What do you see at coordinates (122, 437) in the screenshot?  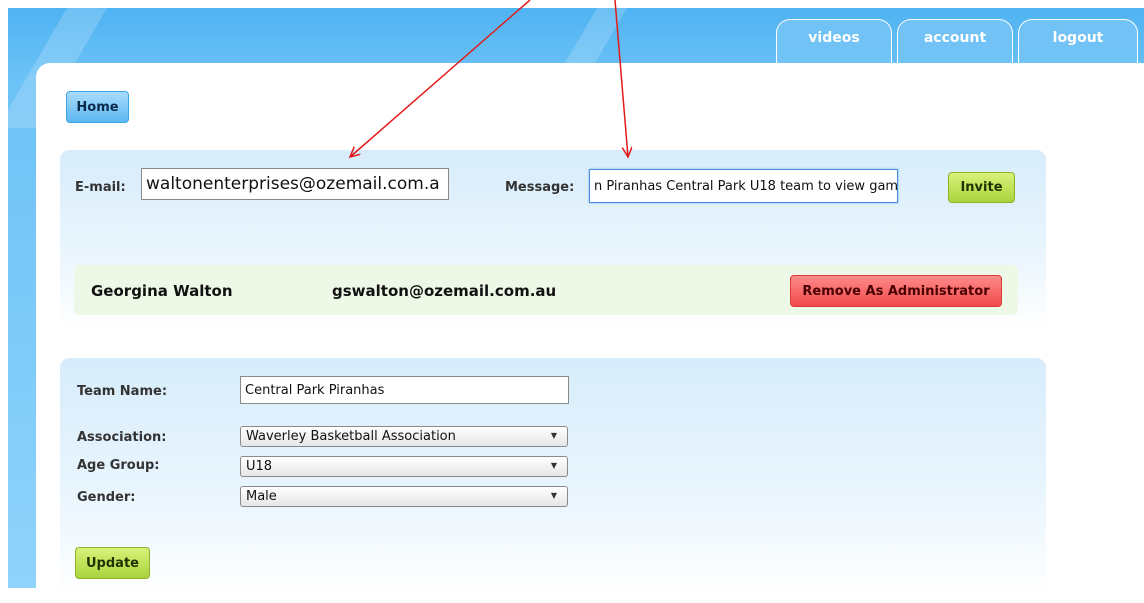 I see `association-label: Association:` at bounding box center [122, 437].